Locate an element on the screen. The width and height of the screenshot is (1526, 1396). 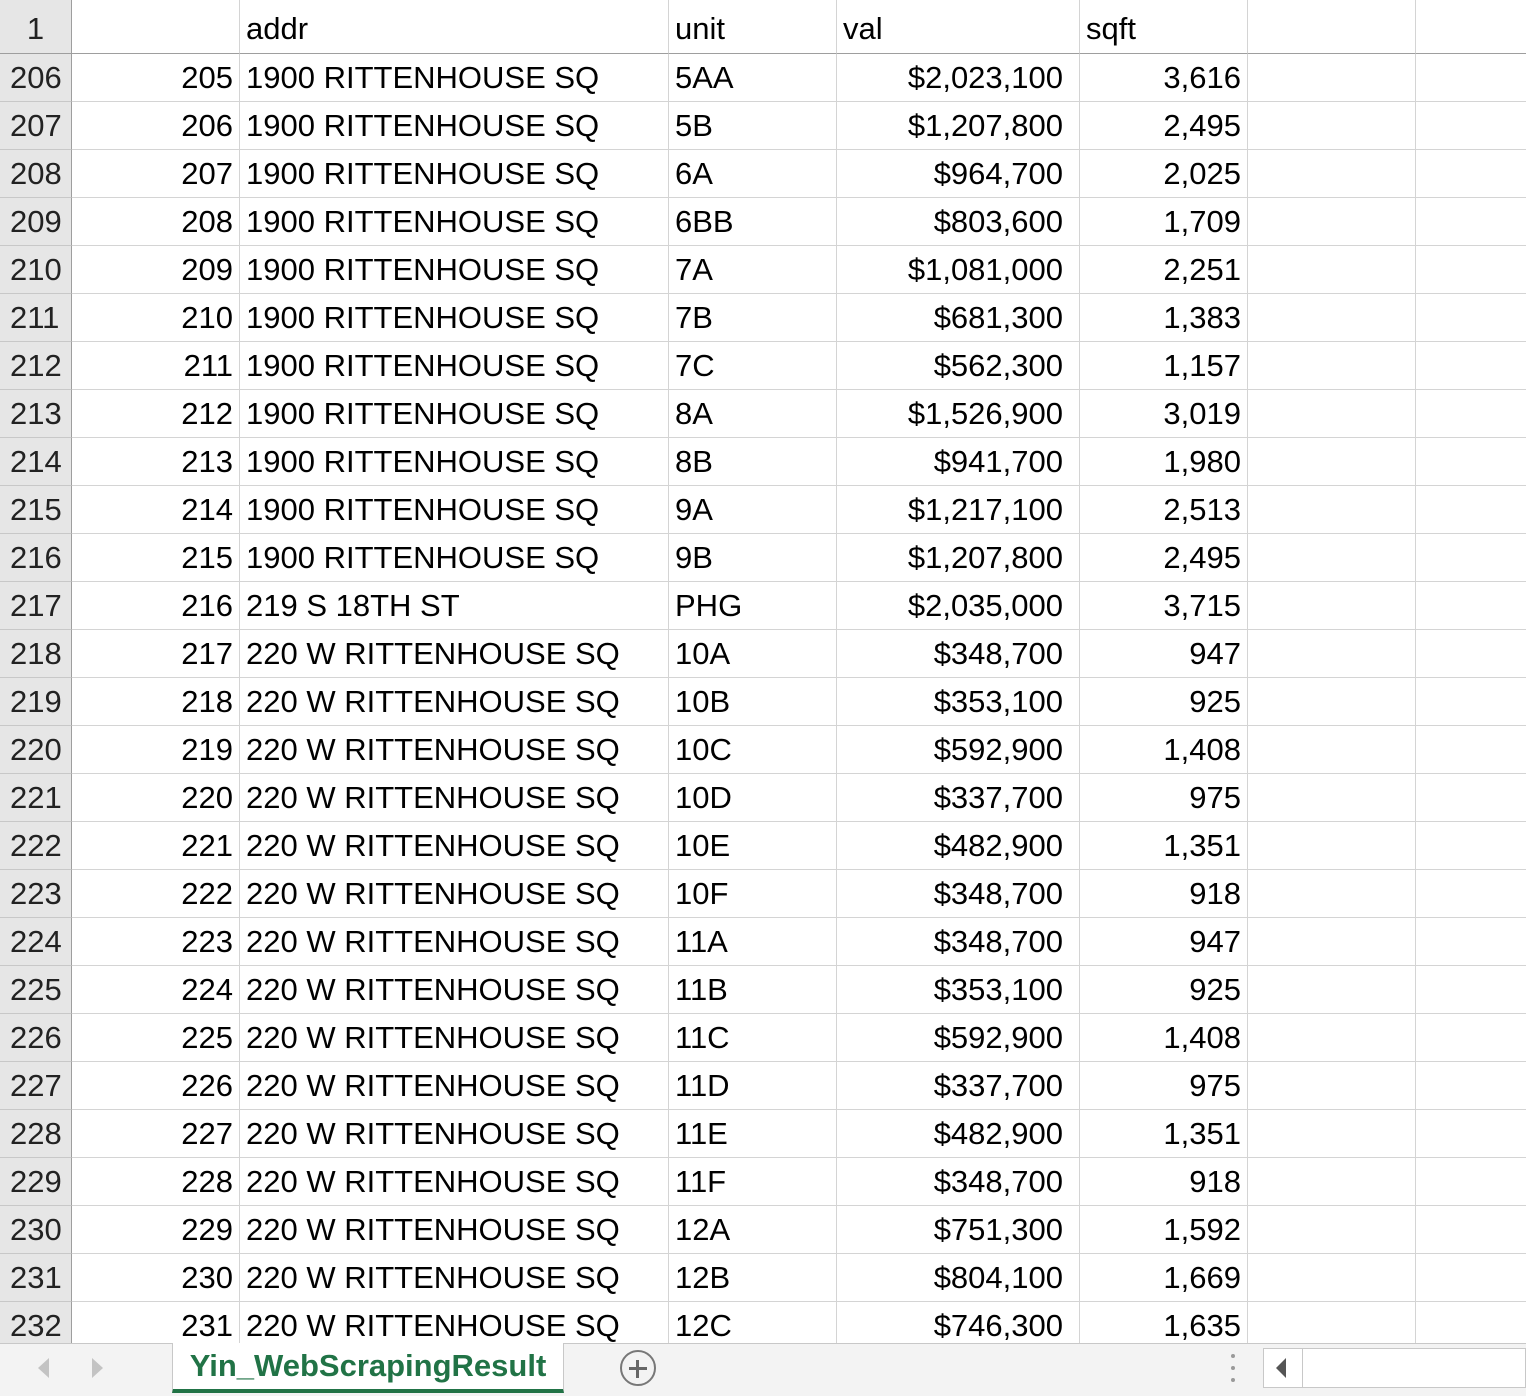
row-header: 215 is located at coordinates (36, 510).